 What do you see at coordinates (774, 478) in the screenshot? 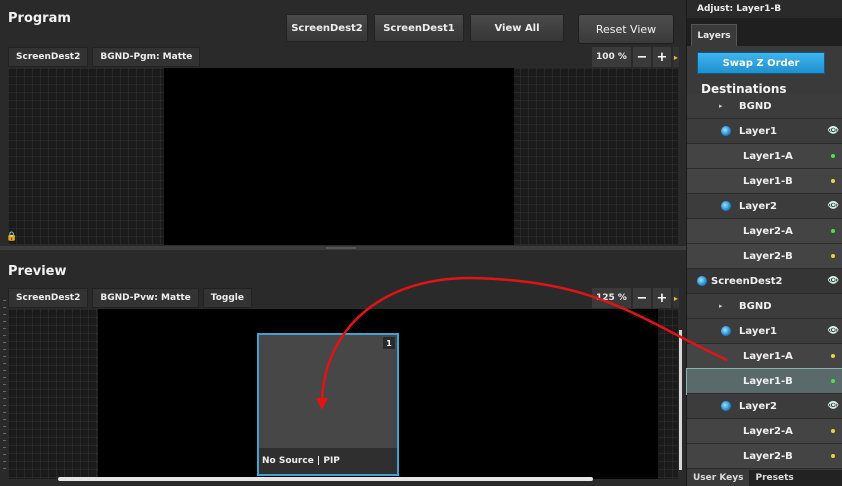
I see `tab-presets: Presets` at bounding box center [774, 478].